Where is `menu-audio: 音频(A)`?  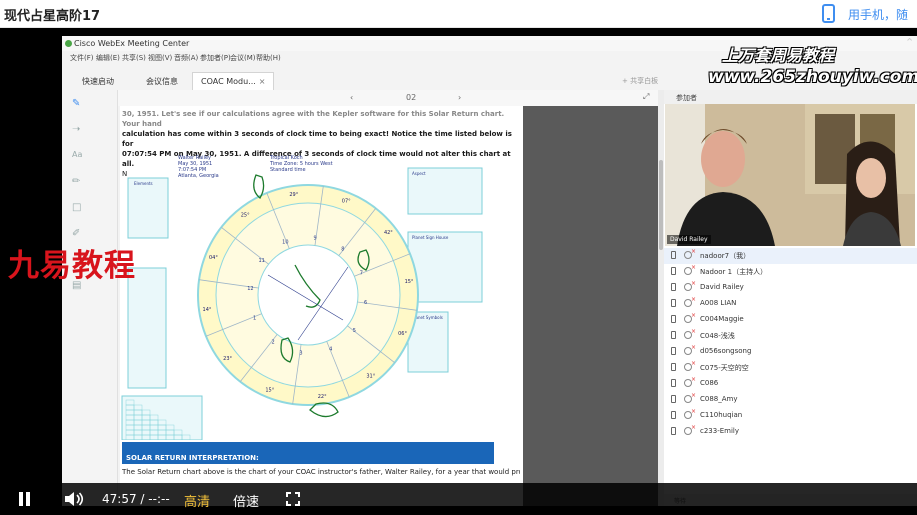 menu-audio: 音频(A) is located at coordinates (186, 58).